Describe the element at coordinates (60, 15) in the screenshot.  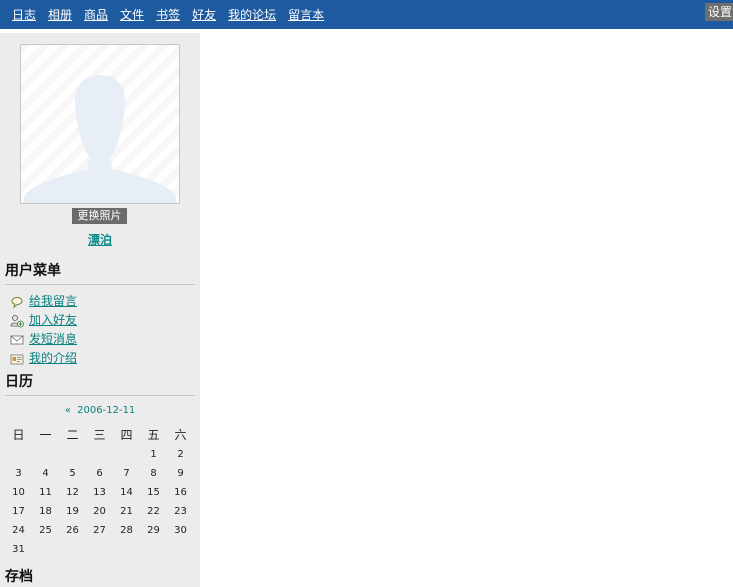
I see `nav-link-album: 相册` at that location.